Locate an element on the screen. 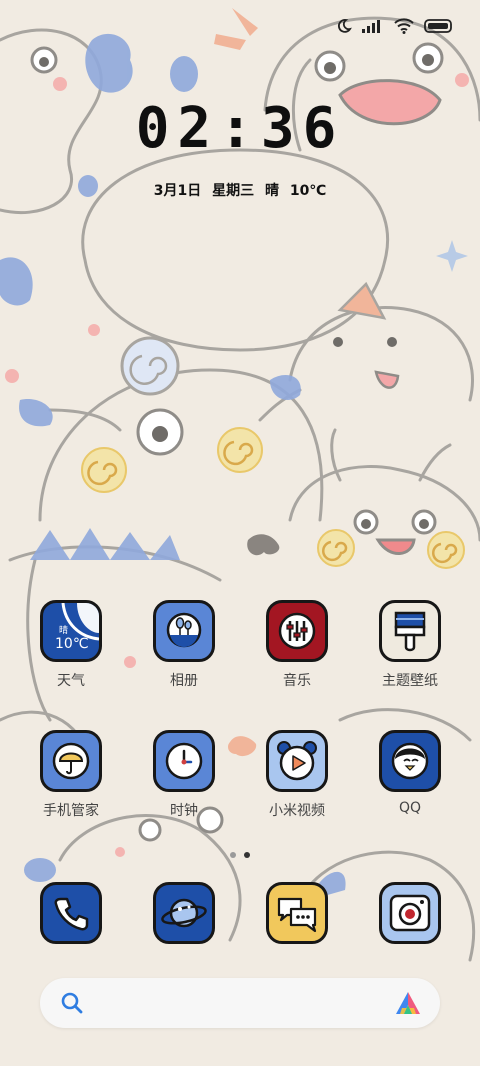 The height and width of the screenshot is (1066, 480). page-dot-current is located at coordinates (247, 855).